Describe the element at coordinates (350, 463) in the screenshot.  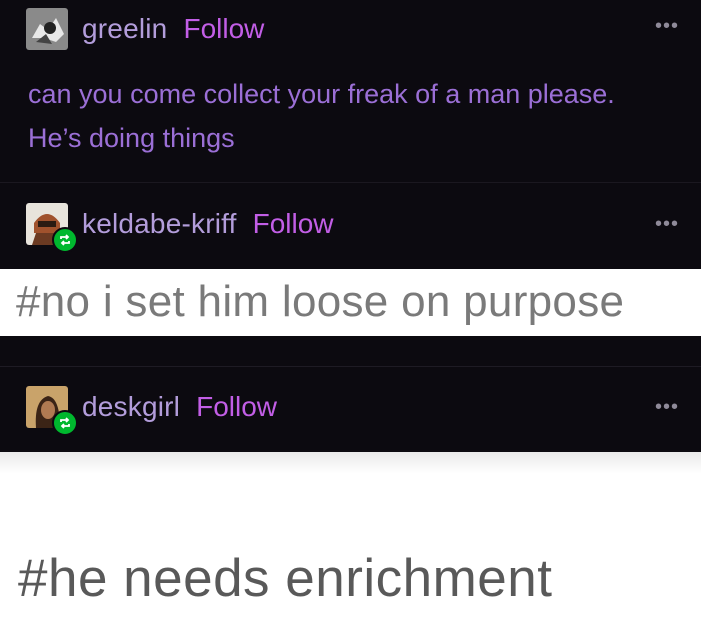
I see `fade-divider` at that location.